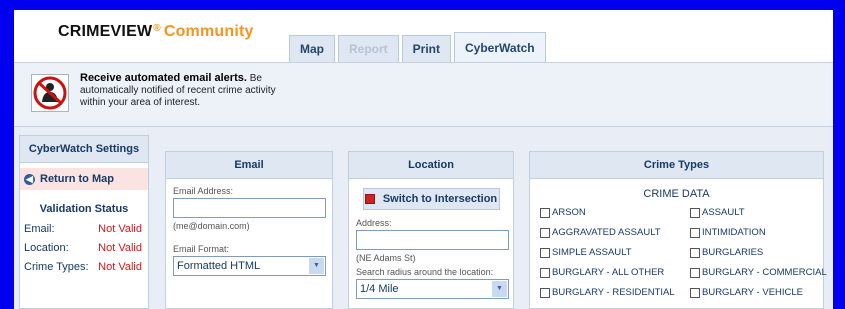 The height and width of the screenshot is (309, 845). Describe the element at coordinates (753, 292) in the screenshot. I see `crime-type-label: BURGLARY - VEHICLE` at that location.